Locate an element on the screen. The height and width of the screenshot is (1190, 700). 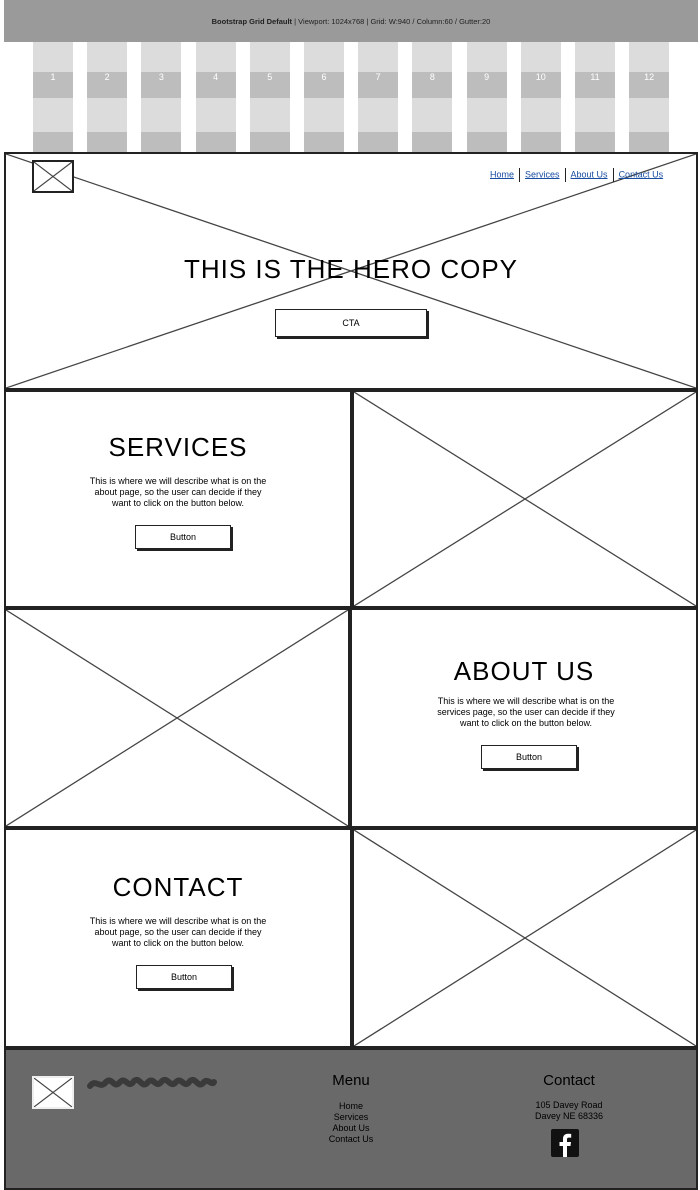
footer-menu-title: Menu is located at coordinates (351, 1080).